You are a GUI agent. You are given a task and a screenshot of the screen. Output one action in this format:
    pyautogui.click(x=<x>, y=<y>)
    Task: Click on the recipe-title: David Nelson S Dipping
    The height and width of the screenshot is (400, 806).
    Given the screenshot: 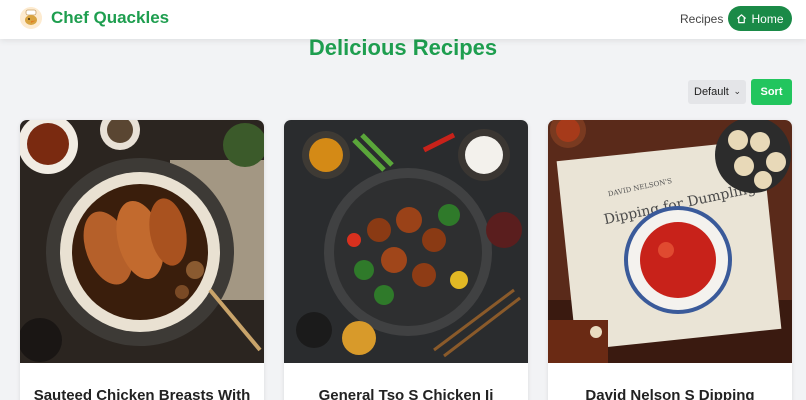 What is the action you would take?
    pyautogui.click(x=670, y=393)
    